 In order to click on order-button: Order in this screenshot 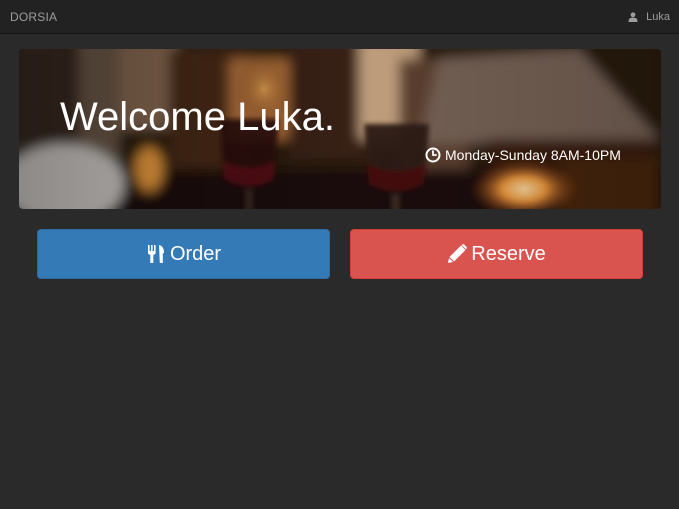, I will do `click(183, 254)`.